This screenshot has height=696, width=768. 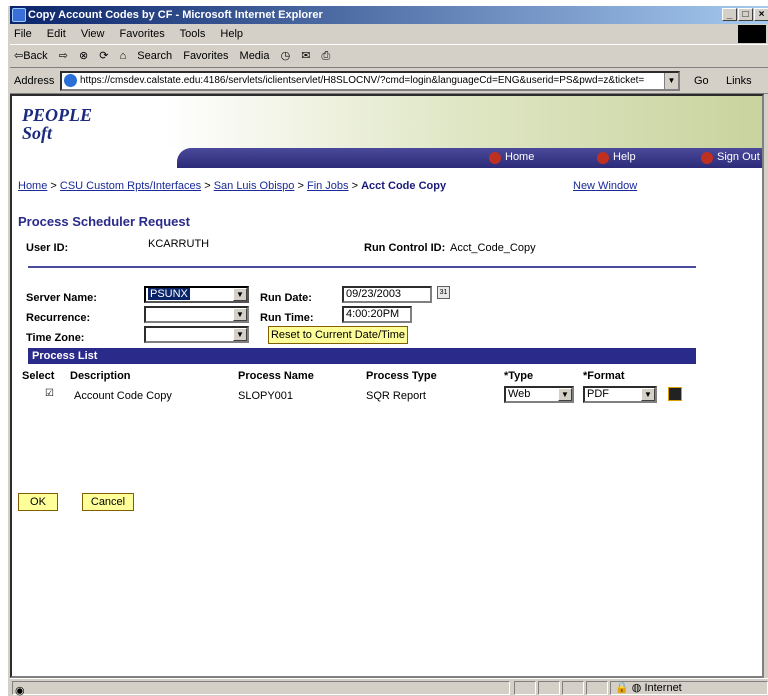 What do you see at coordinates (387, 294) in the screenshot?
I see `run-date-input: 09/23/2003` at bounding box center [387, 294].